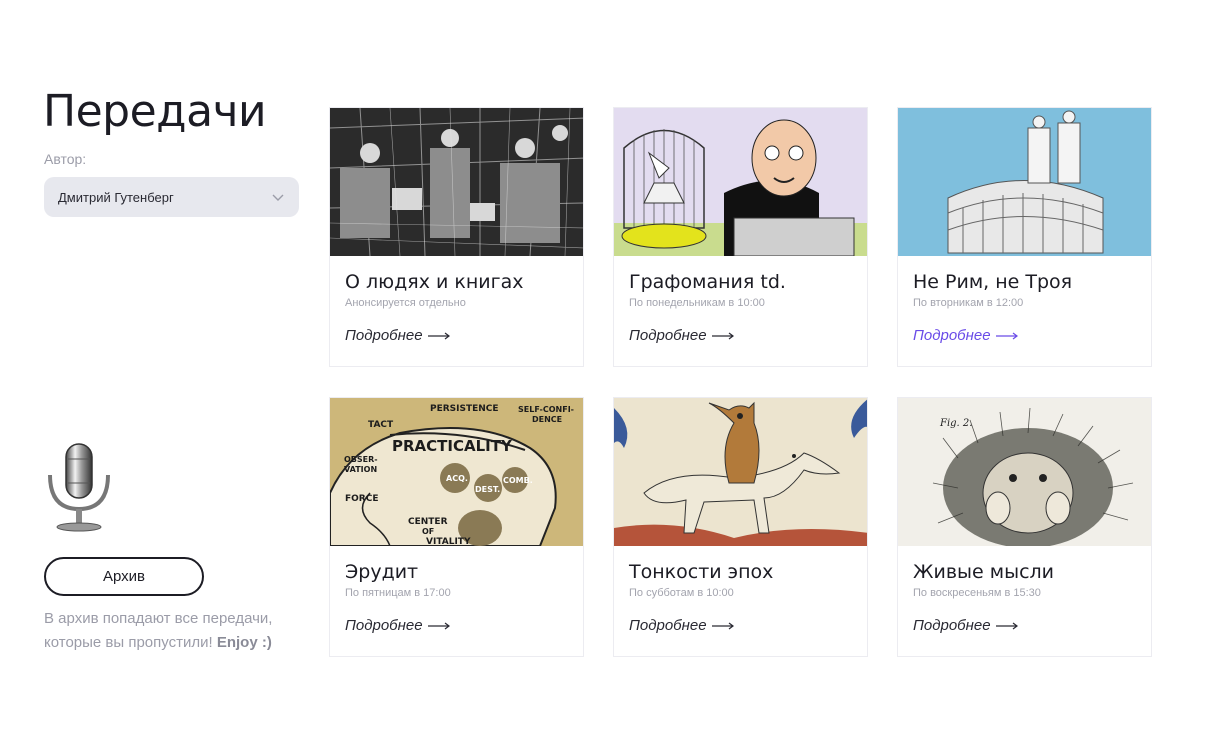  Describe the element at coordinates (79, 487) in the screenshot. I see `microphone-icon` at that location.